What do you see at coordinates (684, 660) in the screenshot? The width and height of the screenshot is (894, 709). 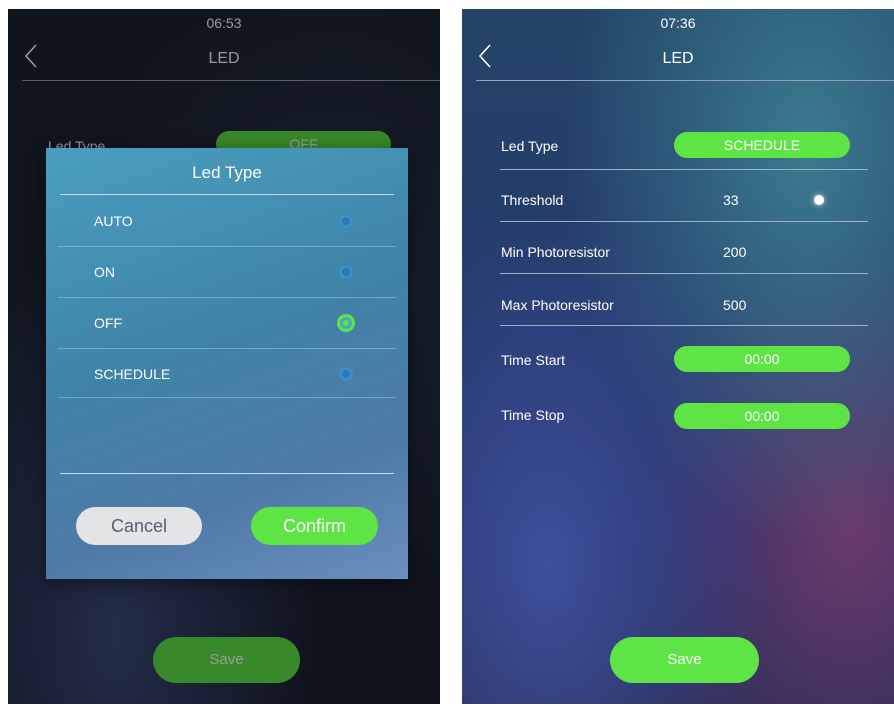 I see `save-button: Save` at bounding box center [684, 660].